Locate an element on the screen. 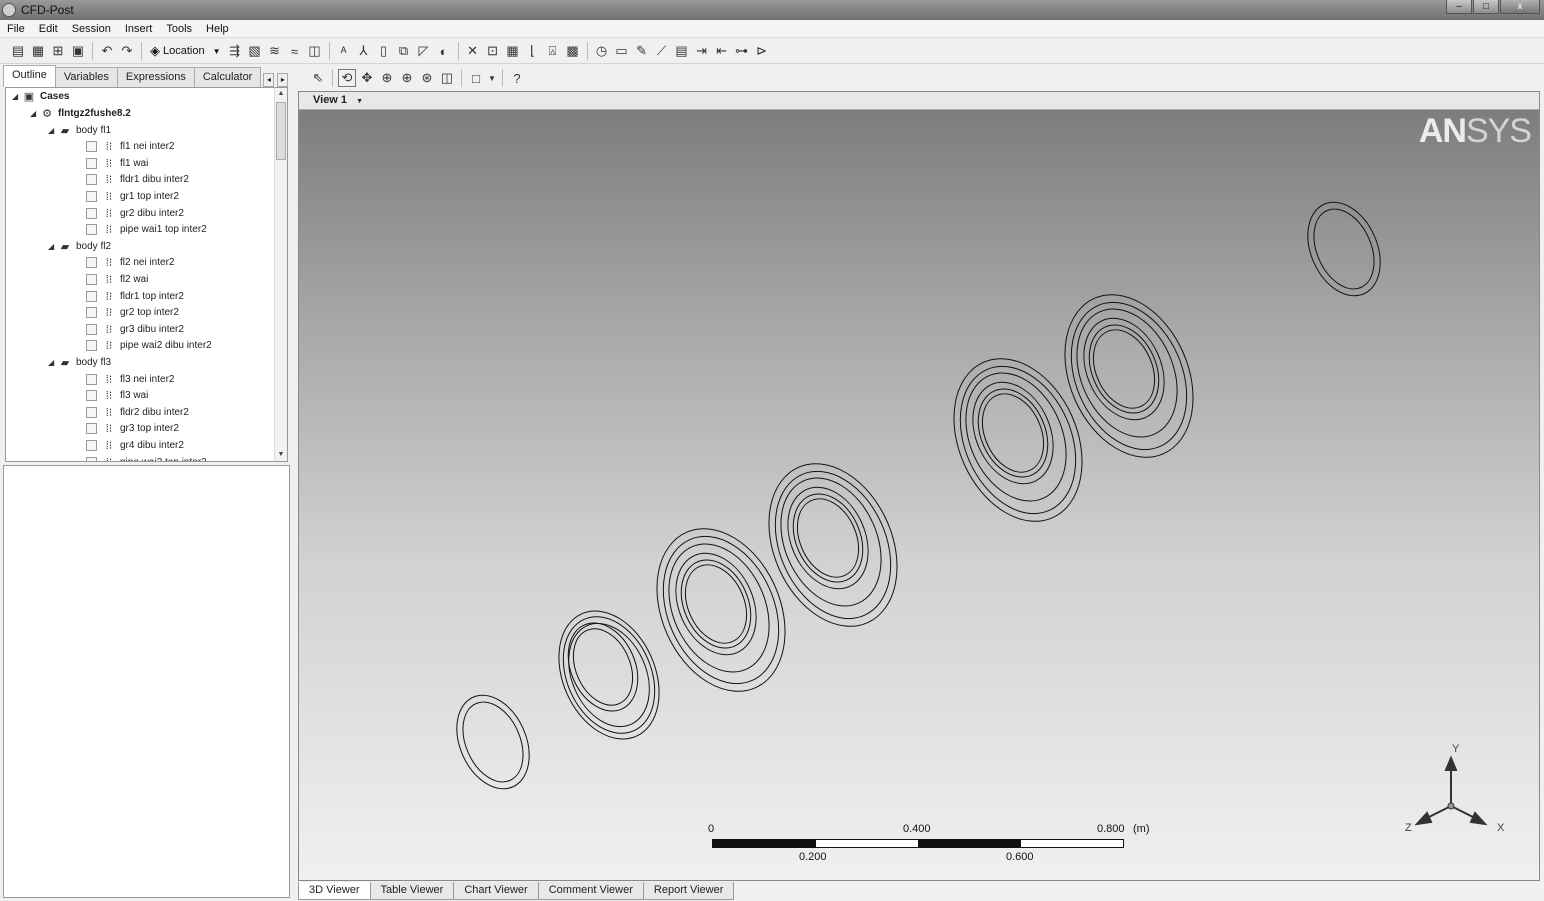 This screenshot has width=1544, height=901. minimize-button: – is located at coordinates (1459, 7).